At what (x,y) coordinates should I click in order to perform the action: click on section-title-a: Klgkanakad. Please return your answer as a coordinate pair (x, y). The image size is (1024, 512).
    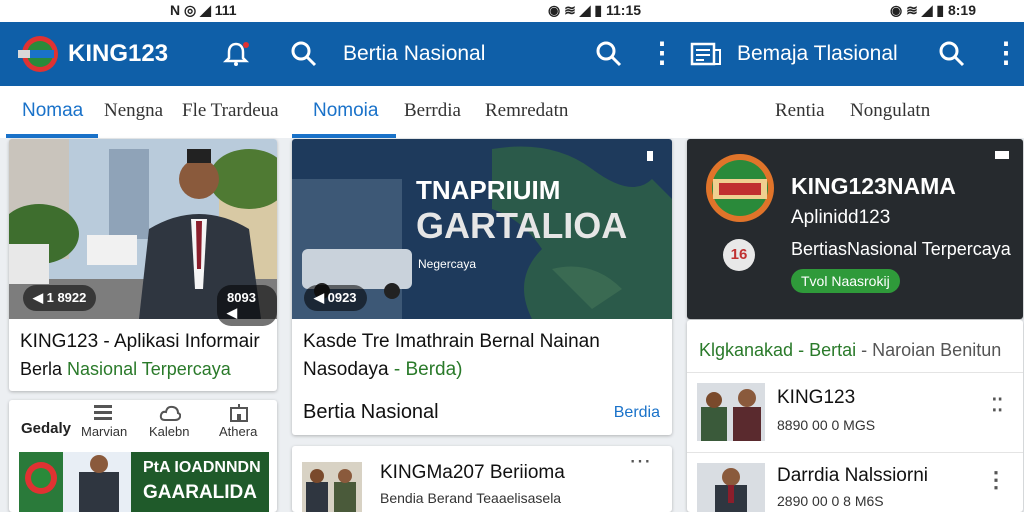
    Looking at the image, I should click on (746, 350).